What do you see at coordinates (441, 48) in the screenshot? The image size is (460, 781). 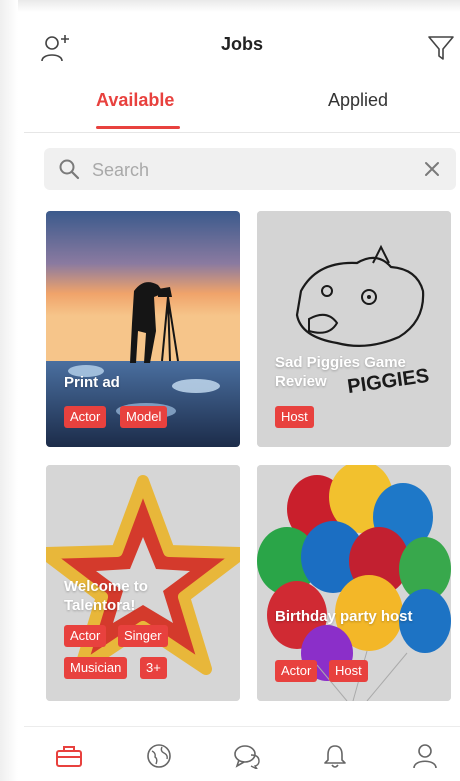 I see `filter-icon` at bounding box center [441, 48].